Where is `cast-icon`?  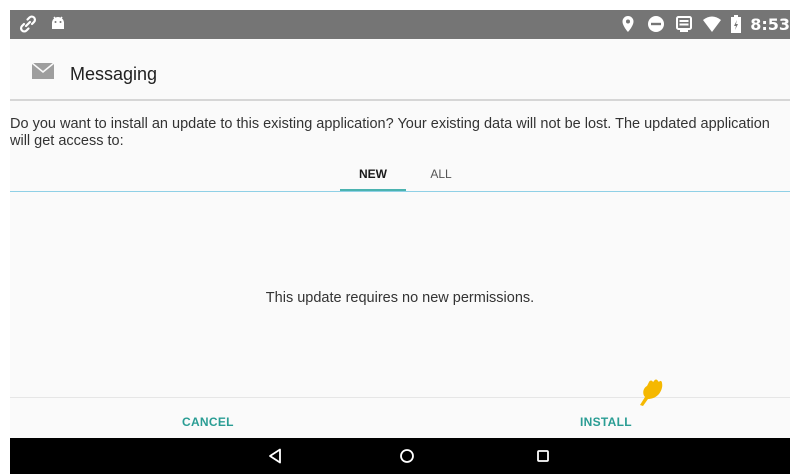 cast-icon is located at coordinates (684, 24).